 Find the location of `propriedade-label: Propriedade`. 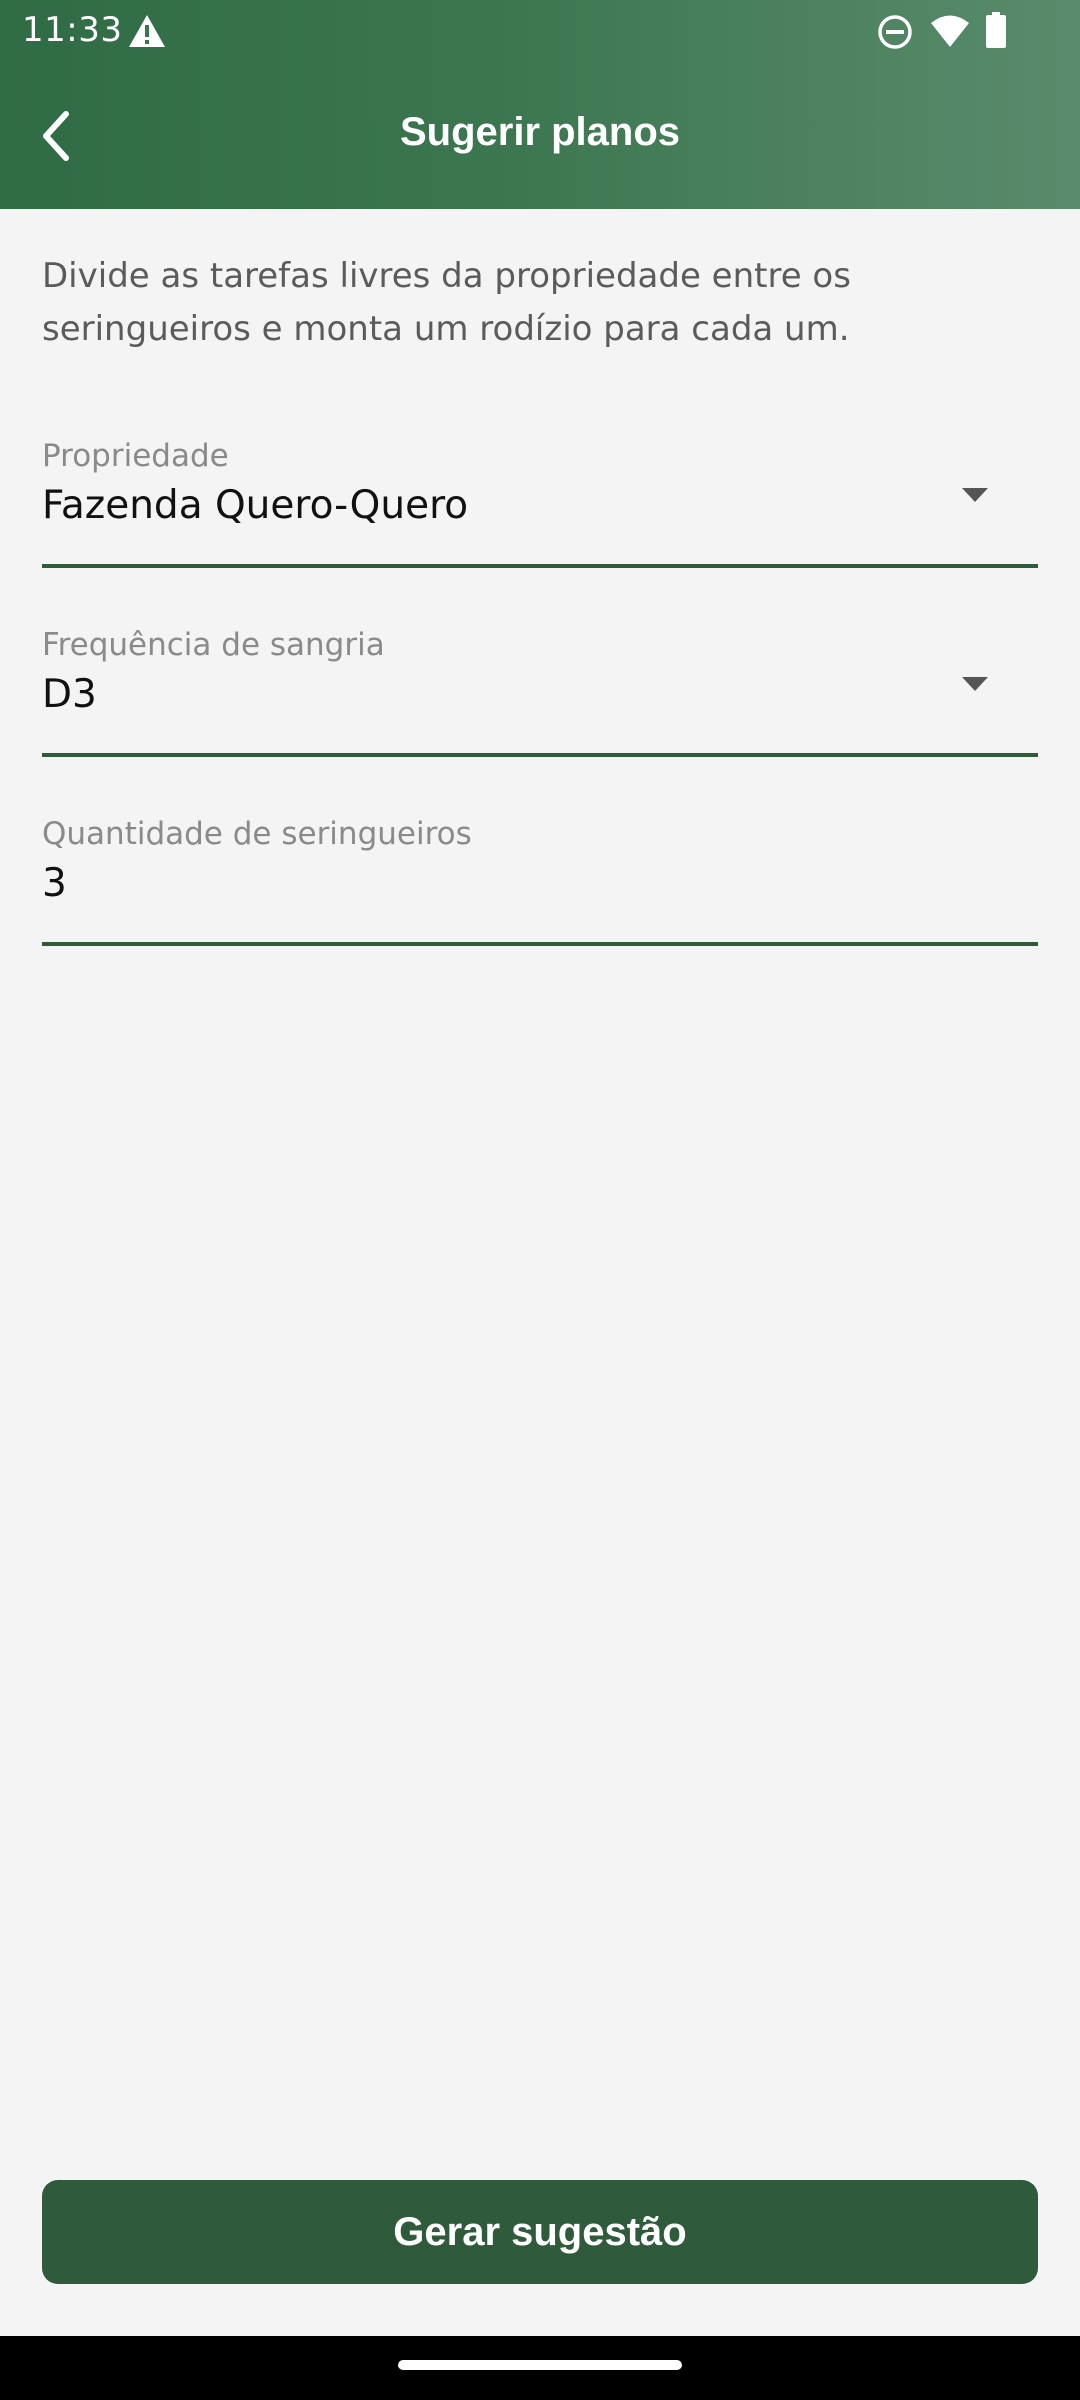

propriedade-label: Propriedade is located at coordinates (135, 456).